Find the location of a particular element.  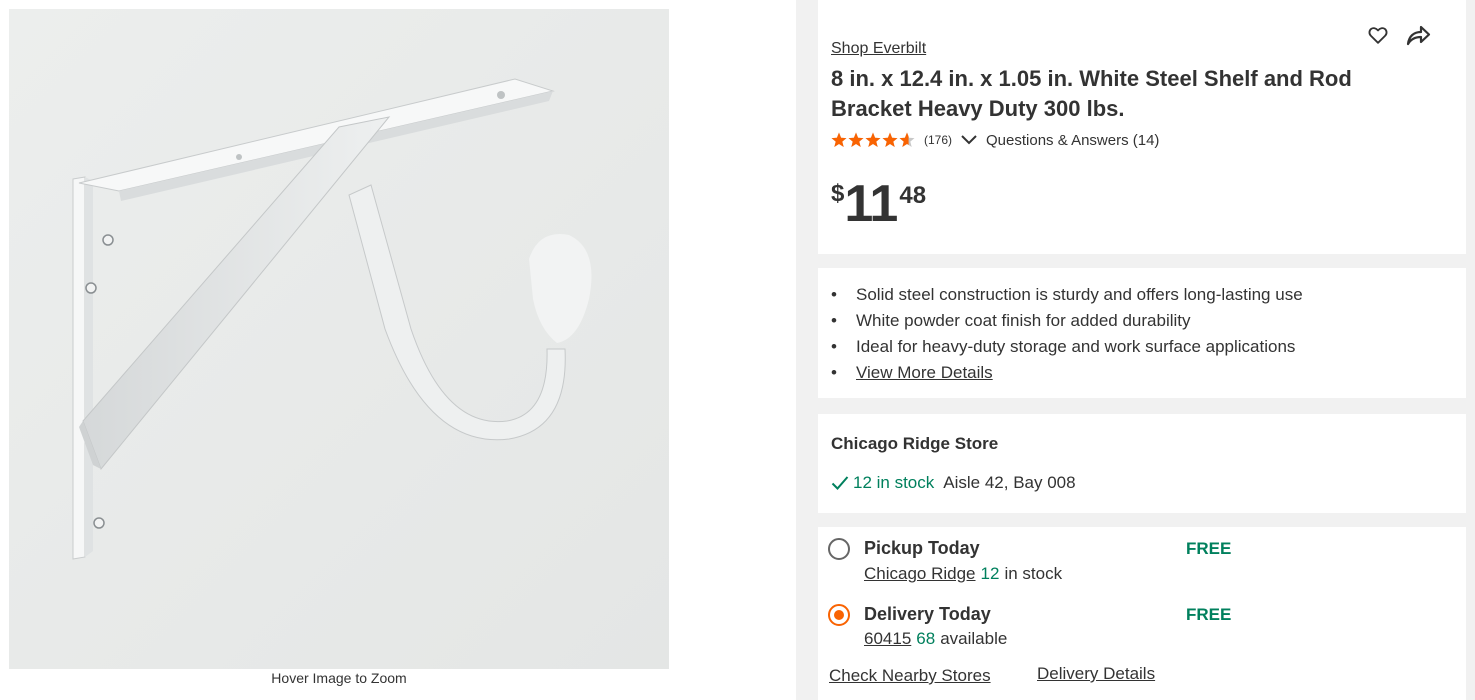

pickup-radio is located at coordinates (839, 549).